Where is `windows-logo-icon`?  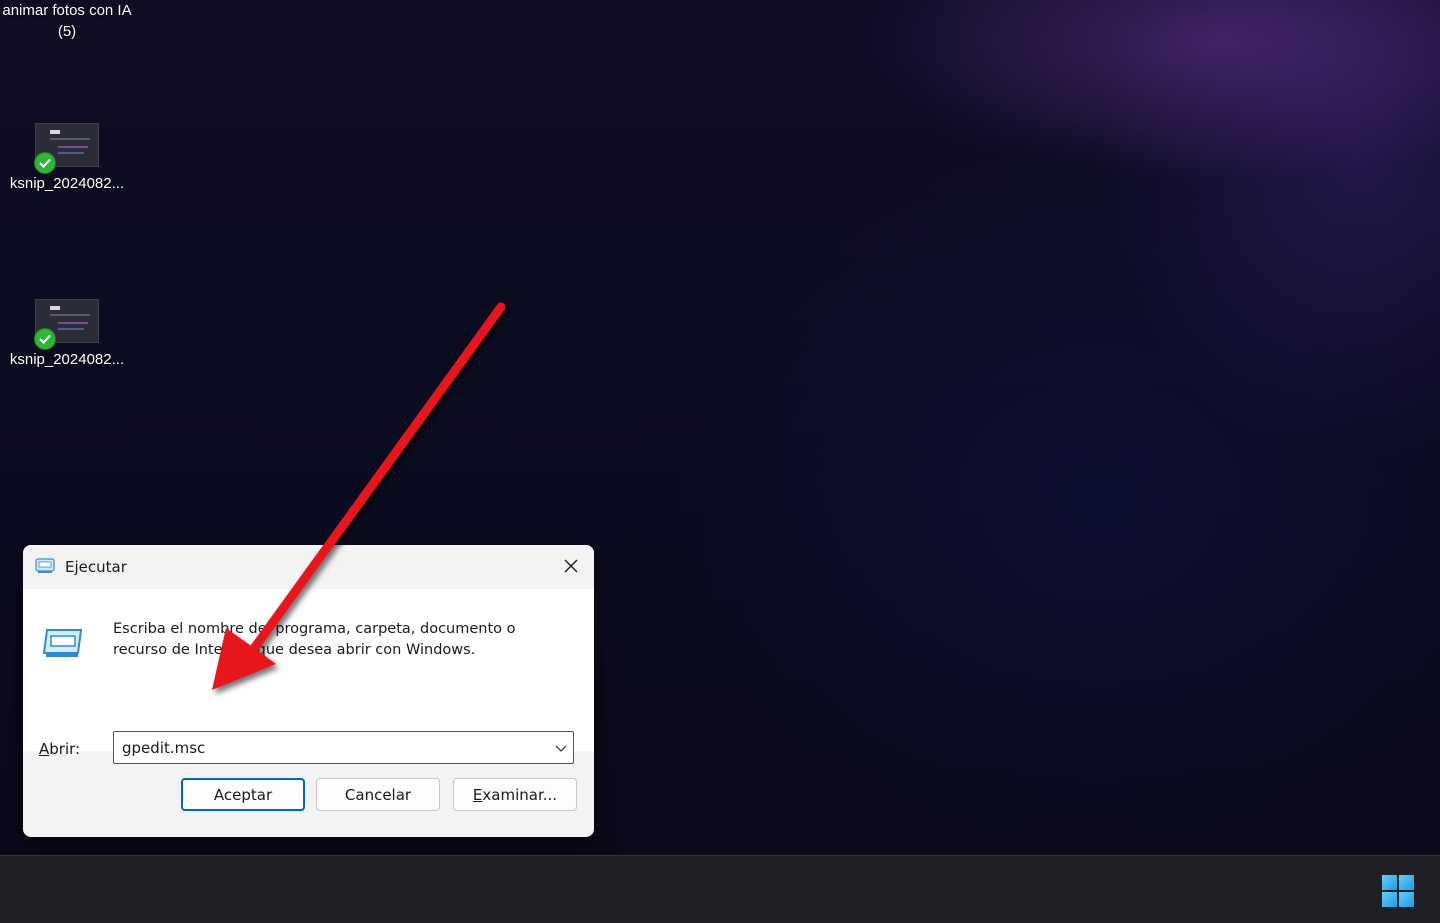
windows-logo-icon is located at coordinates (1398, 891).